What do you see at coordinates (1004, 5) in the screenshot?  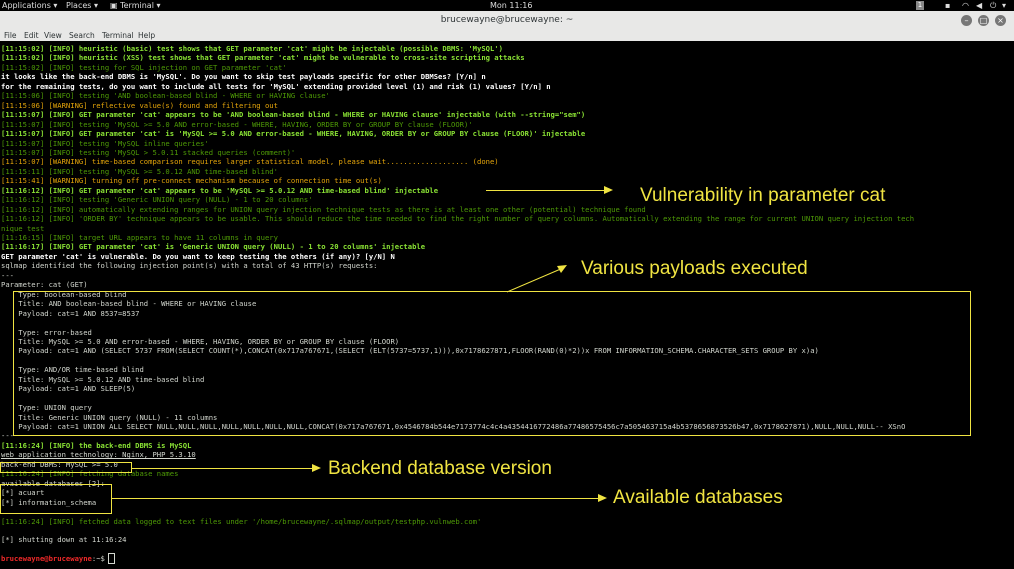 I see `chevron-down-icon: ▾` at bounding box center [1004, 5].